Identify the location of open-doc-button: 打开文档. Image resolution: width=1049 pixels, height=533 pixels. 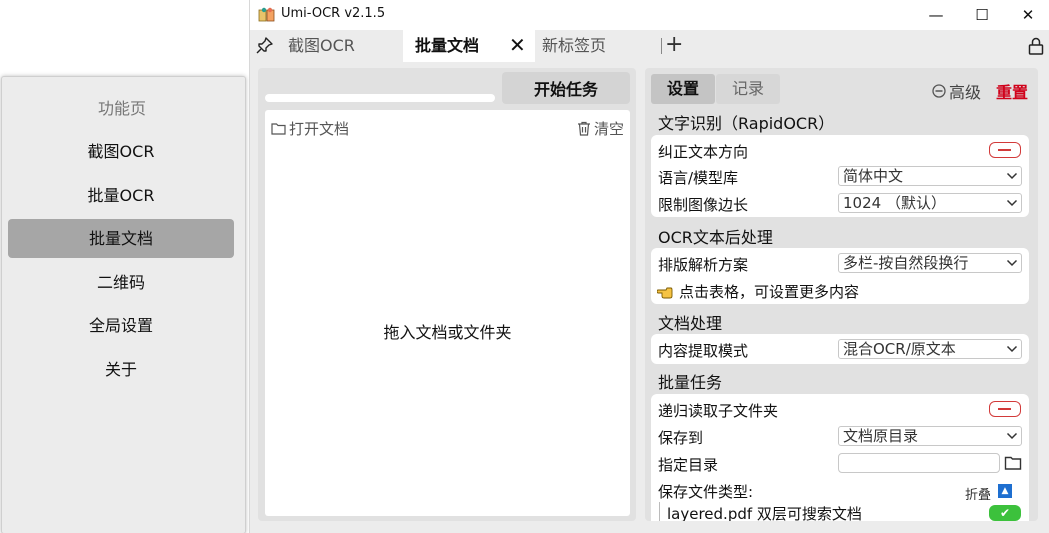
(310, 128).